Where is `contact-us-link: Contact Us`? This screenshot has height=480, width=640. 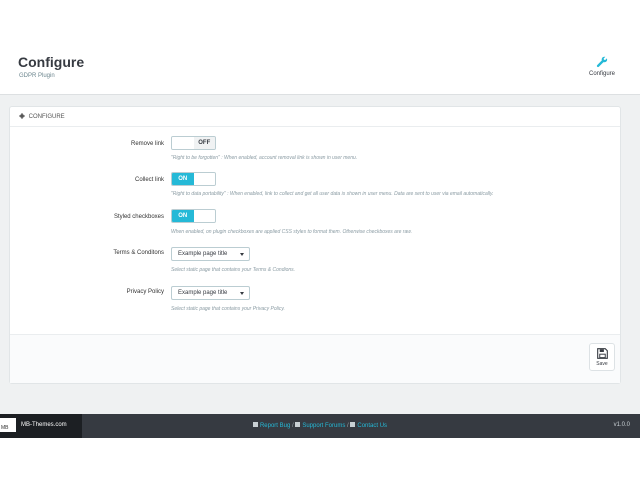
contact-us-link: Contact Us is located at coordinates (372, 426).